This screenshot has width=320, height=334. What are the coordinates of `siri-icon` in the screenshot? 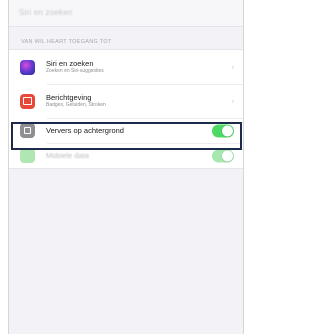 It's located at (27, 67).